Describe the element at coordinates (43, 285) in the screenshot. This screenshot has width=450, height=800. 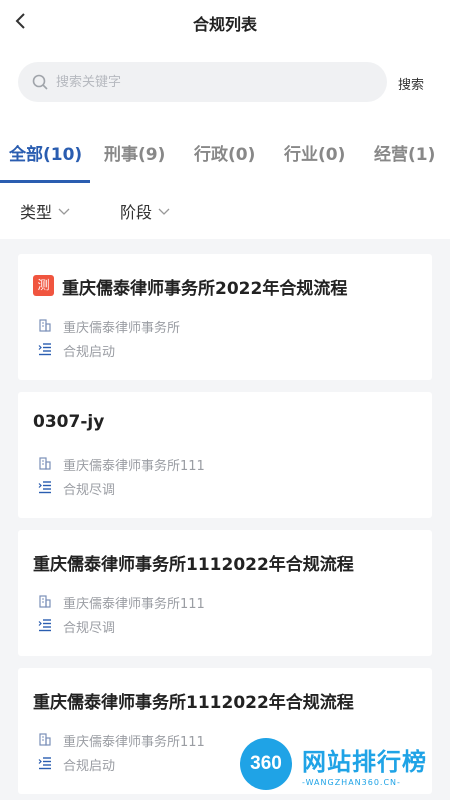
I see `test-badge: 测` at that location.